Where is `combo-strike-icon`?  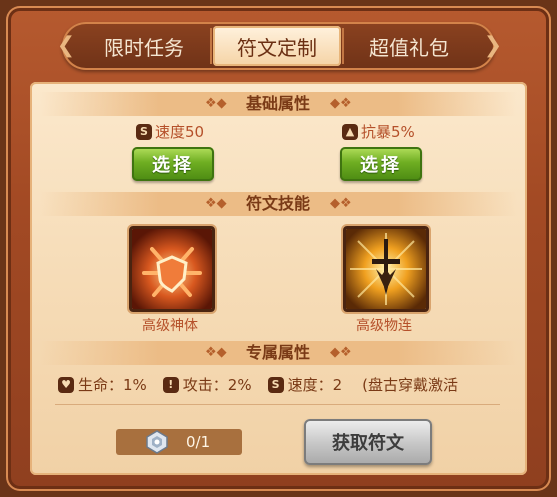 combo-strike-icon is located at coordinates (386, 269).